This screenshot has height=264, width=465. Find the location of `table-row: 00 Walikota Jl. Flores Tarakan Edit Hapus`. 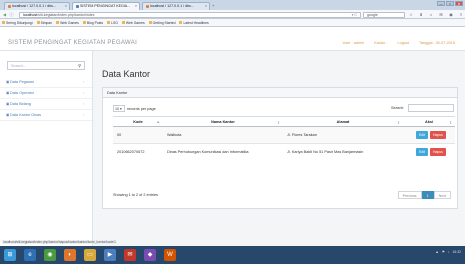

table-row: 00 Walikota Jl. Flores Tarakan Edit Hapus is located at coordinates (284, 135).